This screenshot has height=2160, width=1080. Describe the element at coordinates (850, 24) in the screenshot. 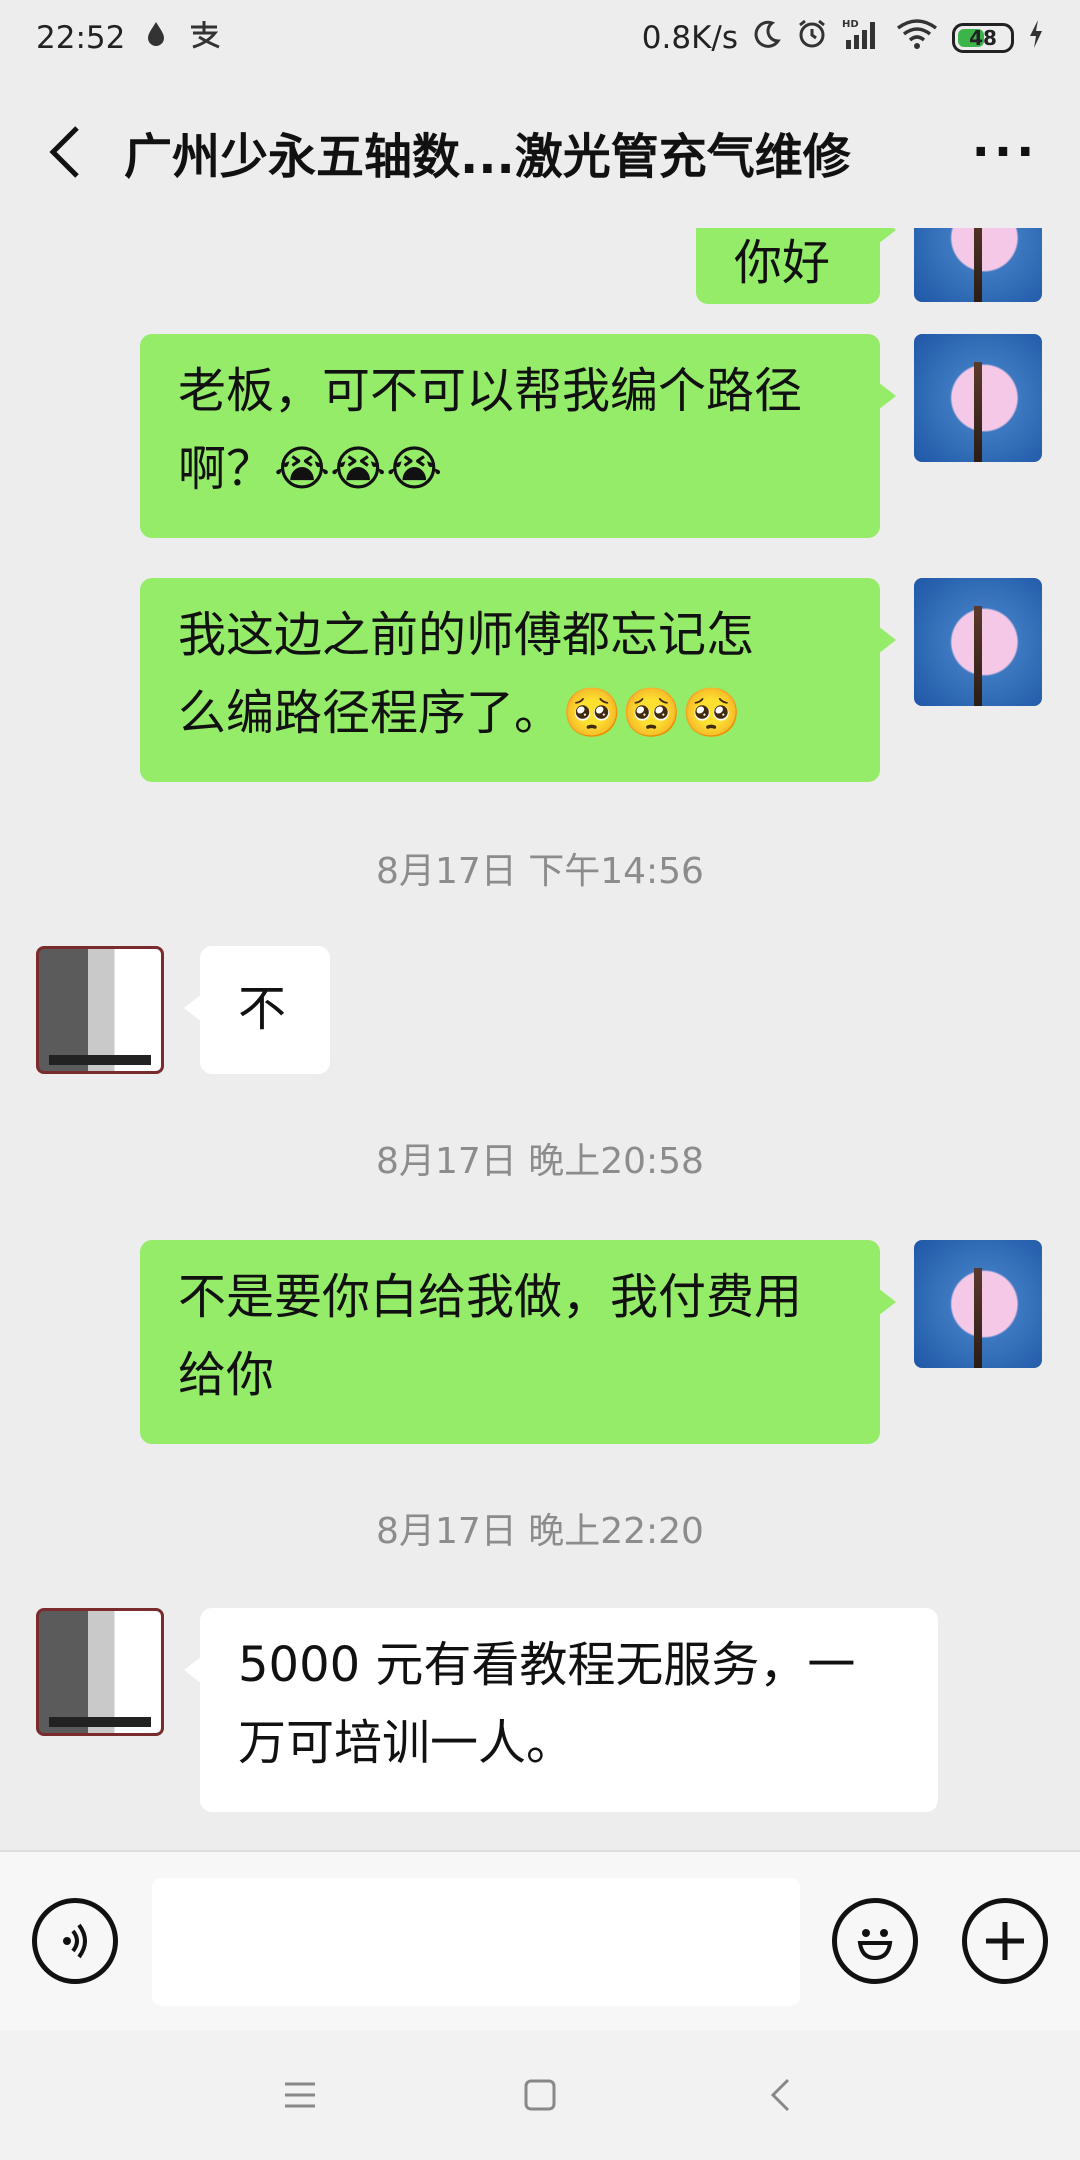

I see `svg-text: HD` at that location.